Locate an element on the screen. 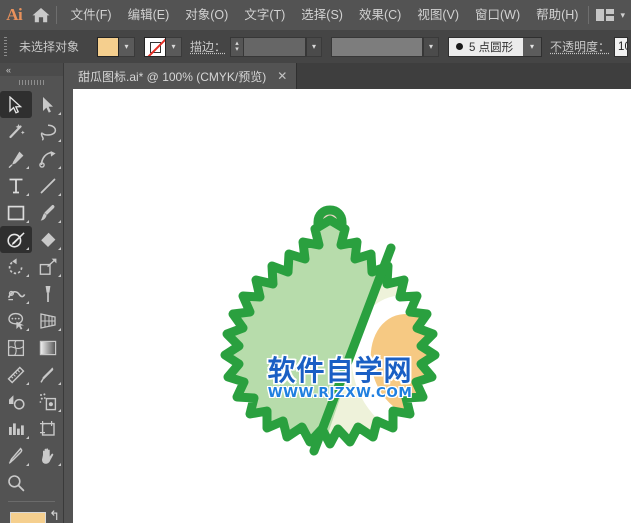  tool-measure is located at coordinates (16, 374).